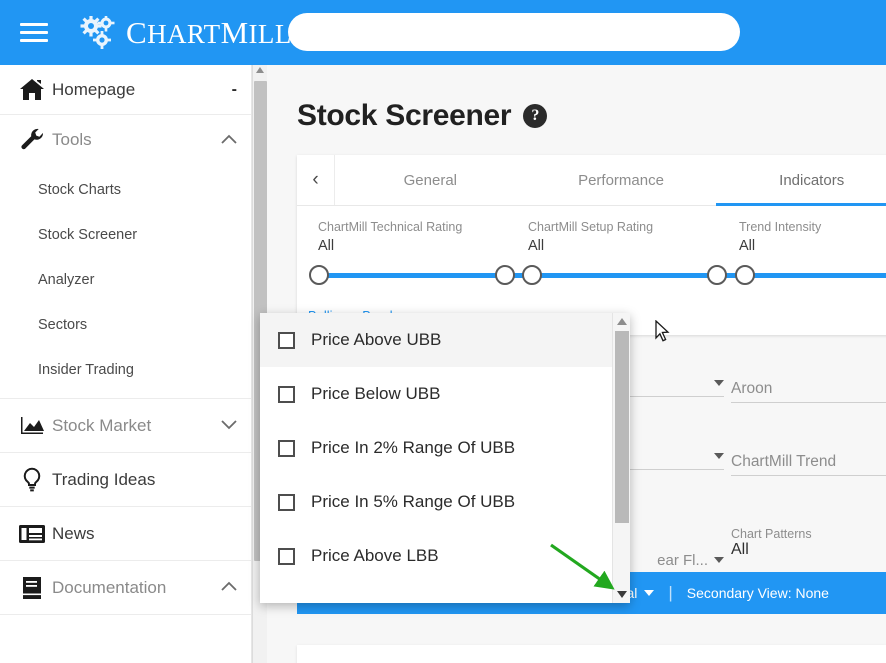 The image size is (886, 663). I want to click on field-value-chartmill-trend: ChartMill Trend, so click(784, 461).